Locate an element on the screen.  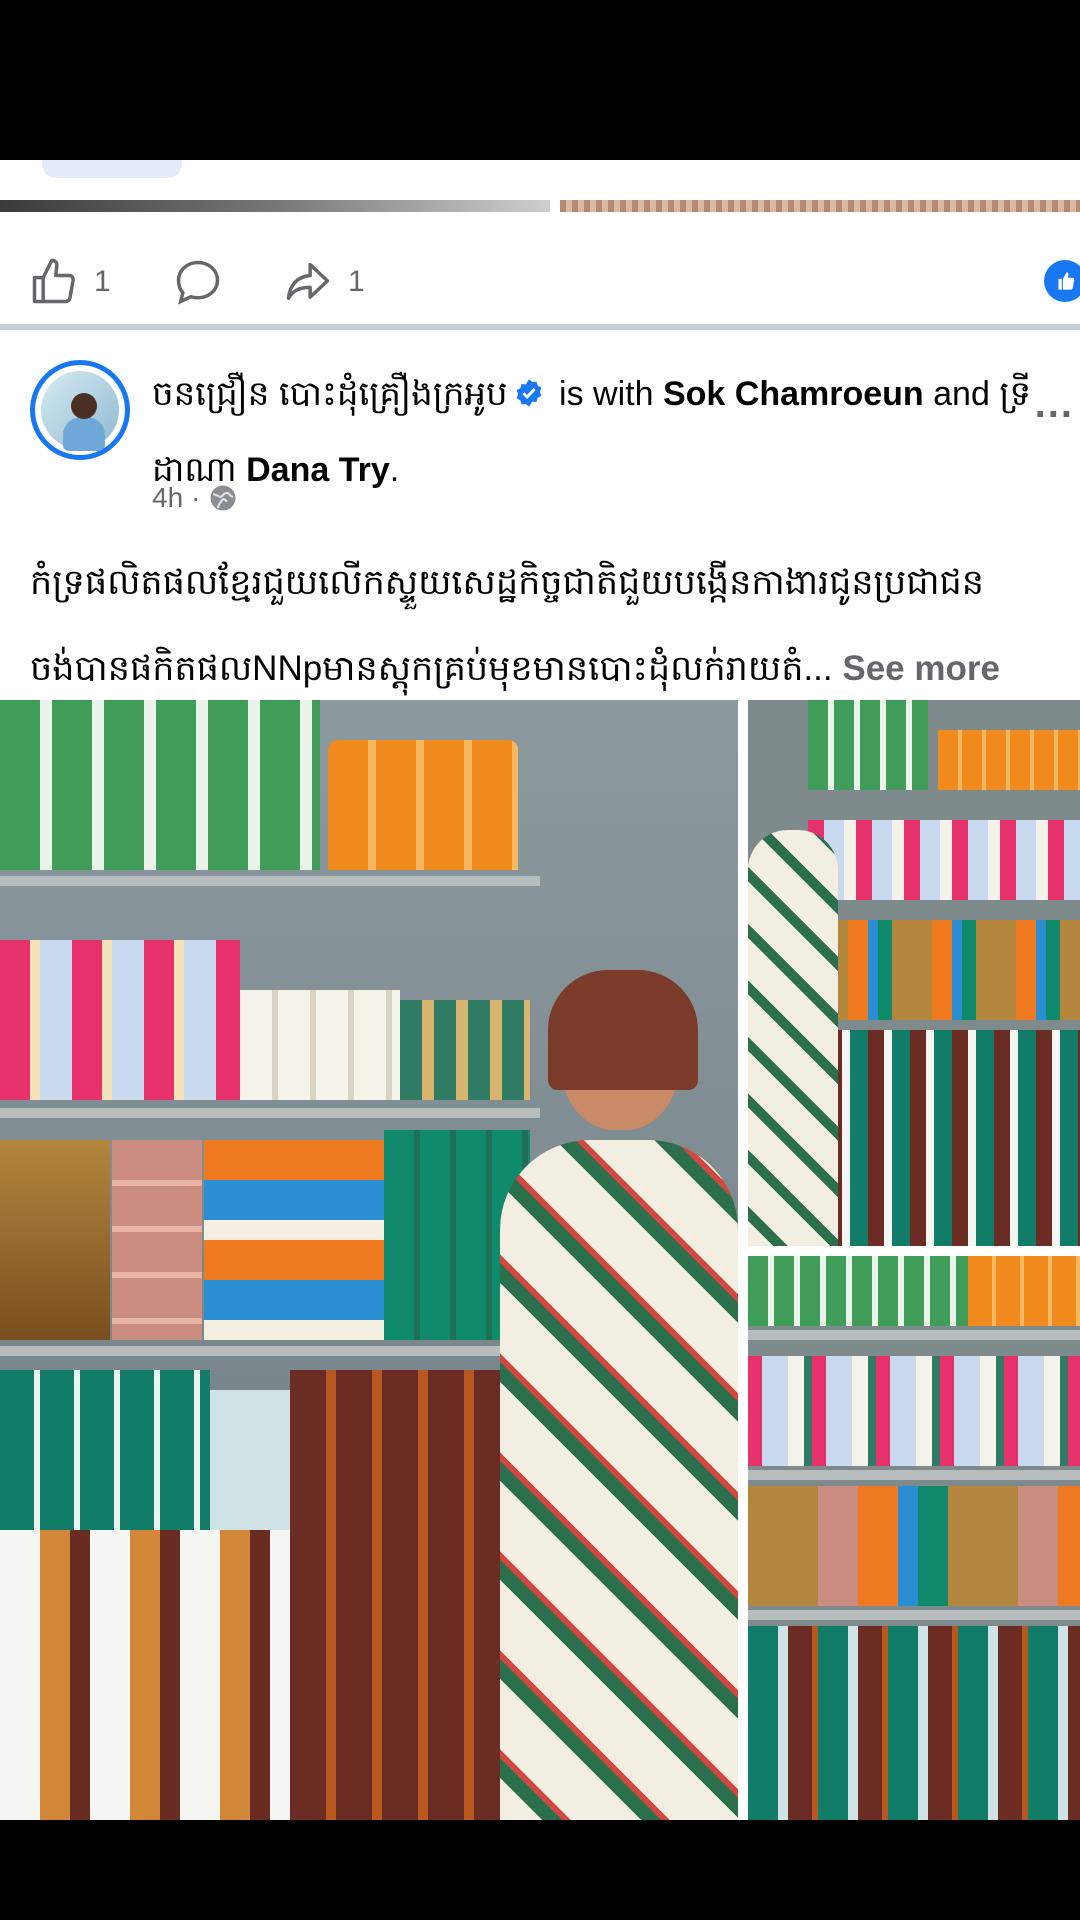
like-reaction-badge is located at coordinates (1062, 281).